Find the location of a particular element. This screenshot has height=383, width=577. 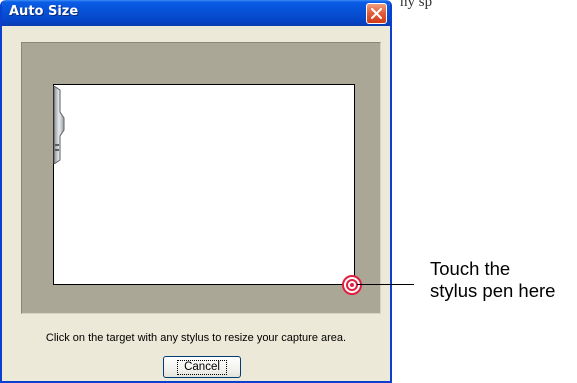

callout-annotation: Touch the stylus pen here is located at coordinates (492, 280).